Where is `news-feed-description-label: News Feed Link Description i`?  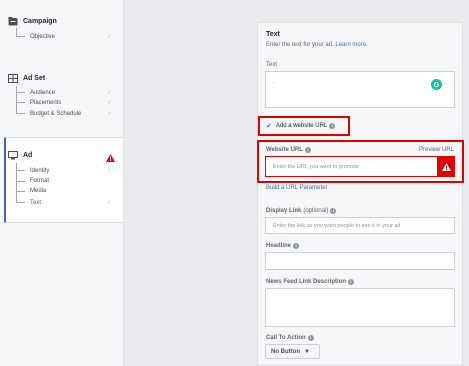
news-feed-description-label: News Feed Link Description i is located at coordinates (310, 282).